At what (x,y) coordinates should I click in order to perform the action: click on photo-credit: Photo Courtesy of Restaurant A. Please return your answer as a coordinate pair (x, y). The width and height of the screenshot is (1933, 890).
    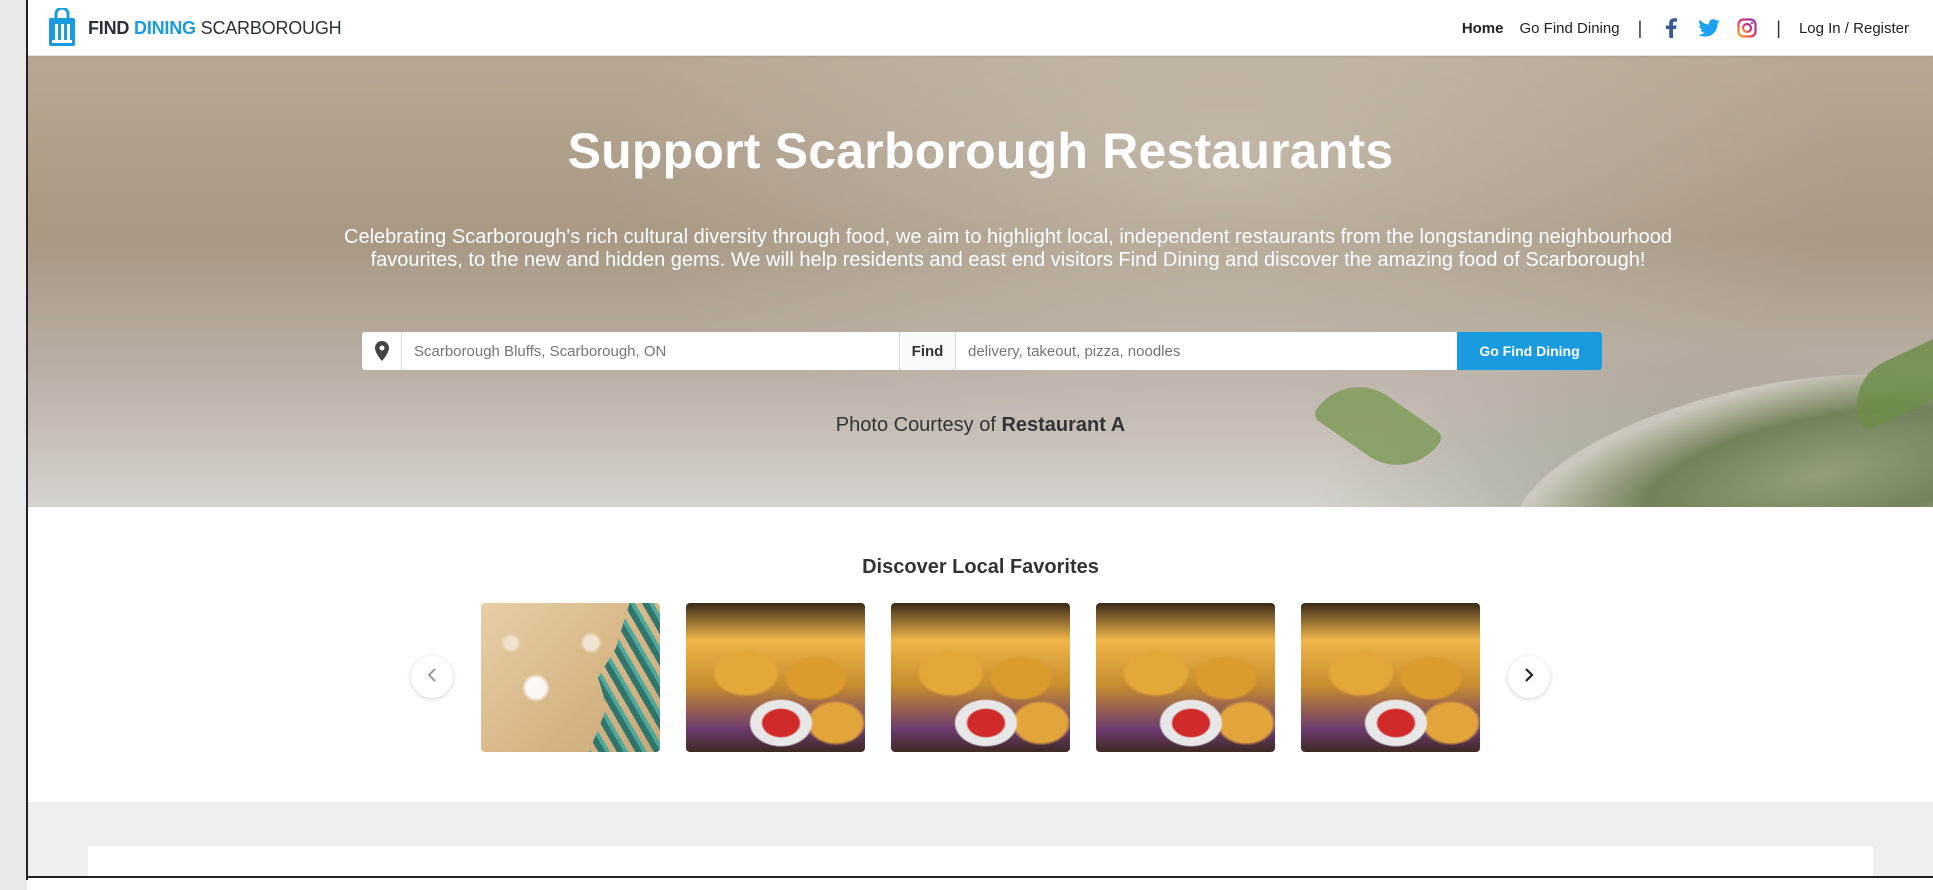
    Looking at the image, I should click on (980, 425).